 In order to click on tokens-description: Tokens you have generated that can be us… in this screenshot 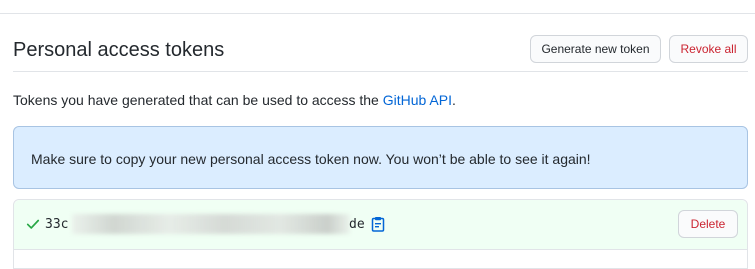, I will do `click(234, 100)`.